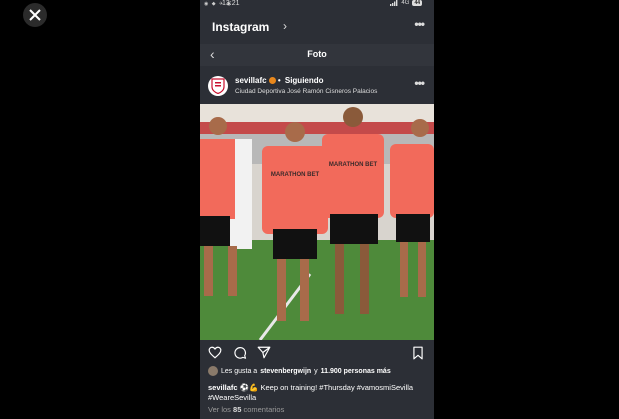 Image resolution: width=619 pixels, height=419 pixels. Describe the element at coordinates (240, 353) in the screenshot. I see `comment-icon` at that location.